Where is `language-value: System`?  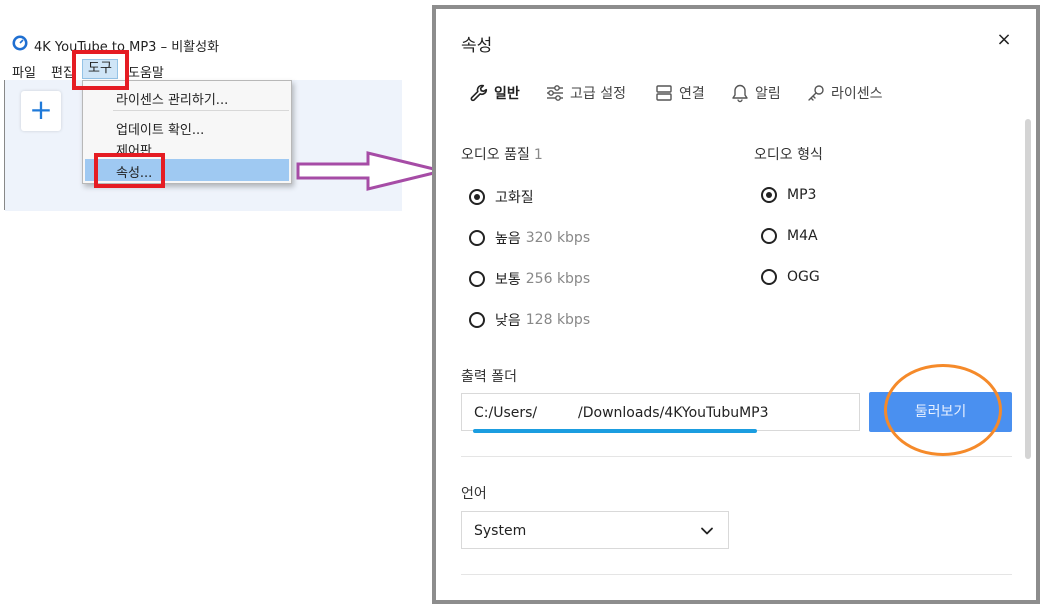 language-value: System is located at coordinates (500, 531).